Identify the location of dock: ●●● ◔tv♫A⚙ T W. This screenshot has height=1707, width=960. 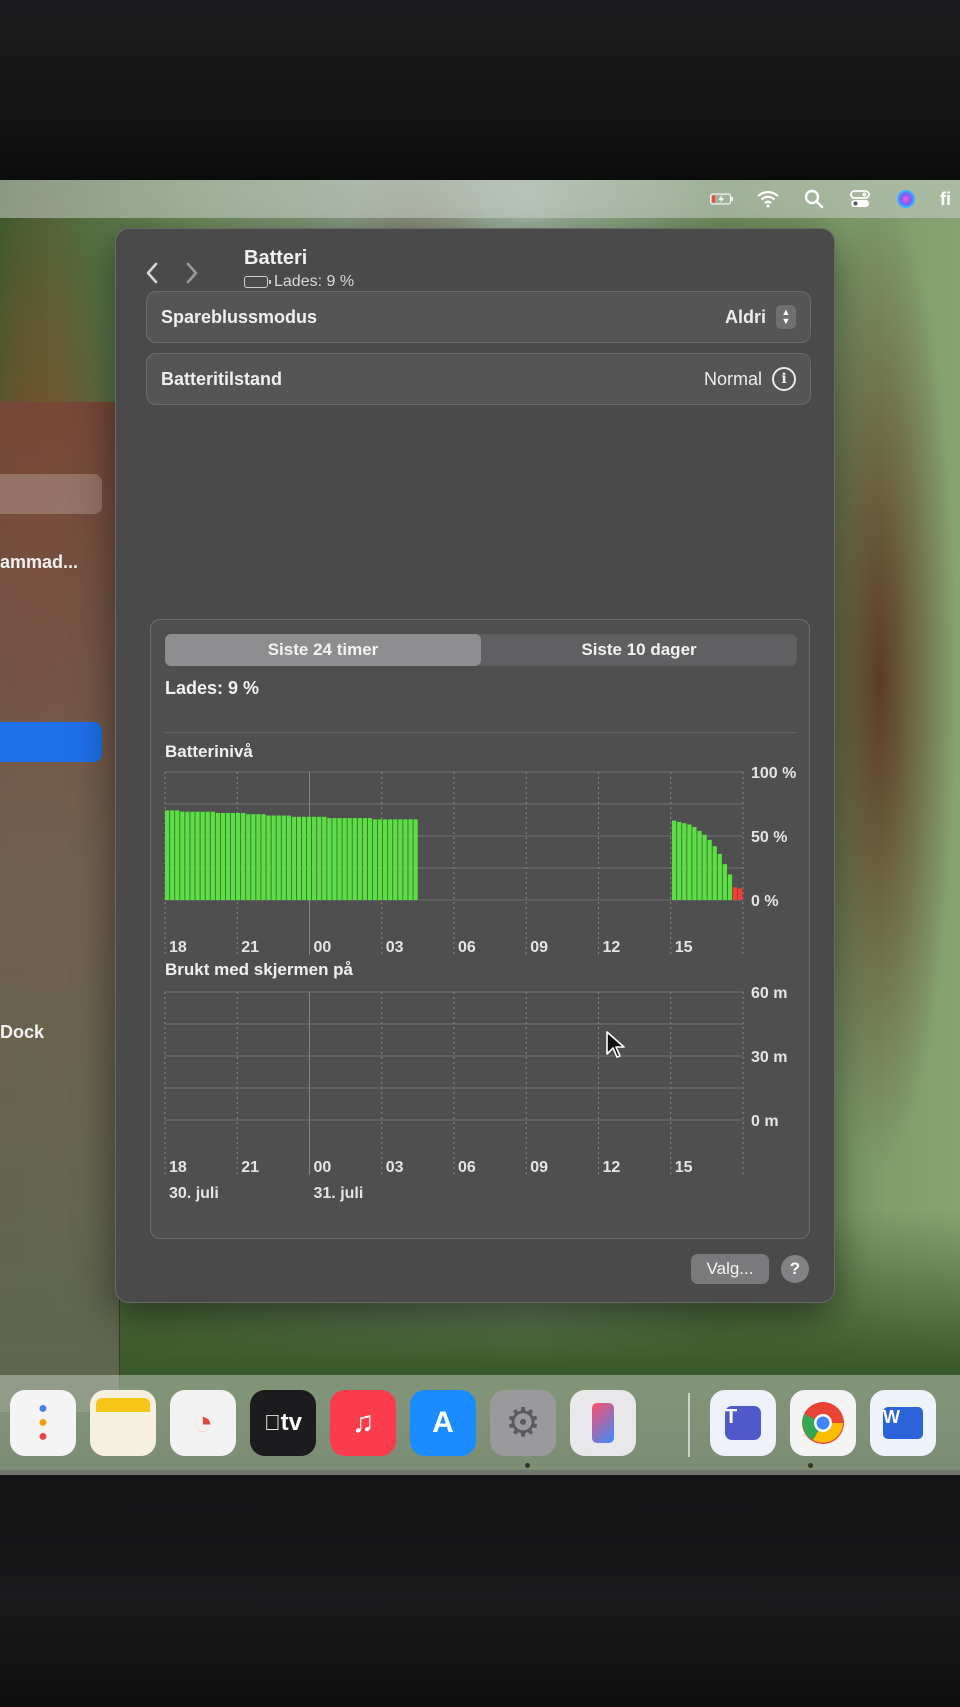
(480, 1425).